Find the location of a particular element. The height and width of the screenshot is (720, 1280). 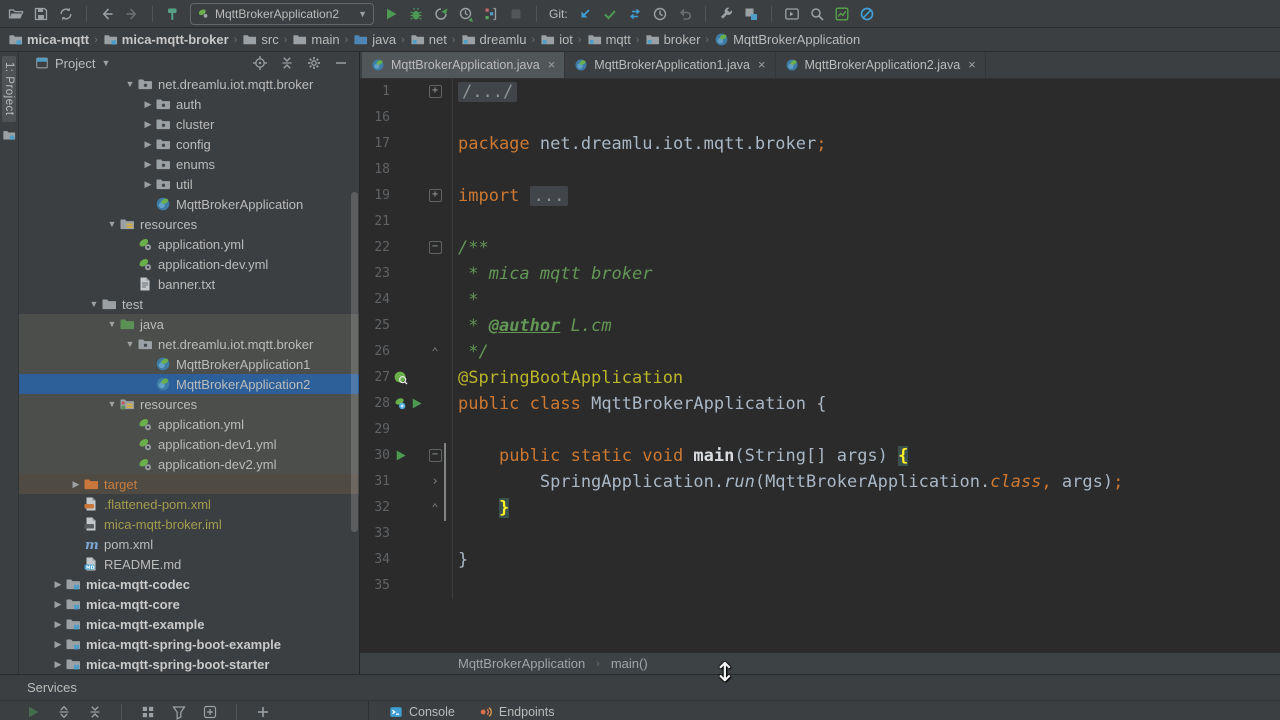

tree-row: ▶ target is located at coordinates (189, 484).